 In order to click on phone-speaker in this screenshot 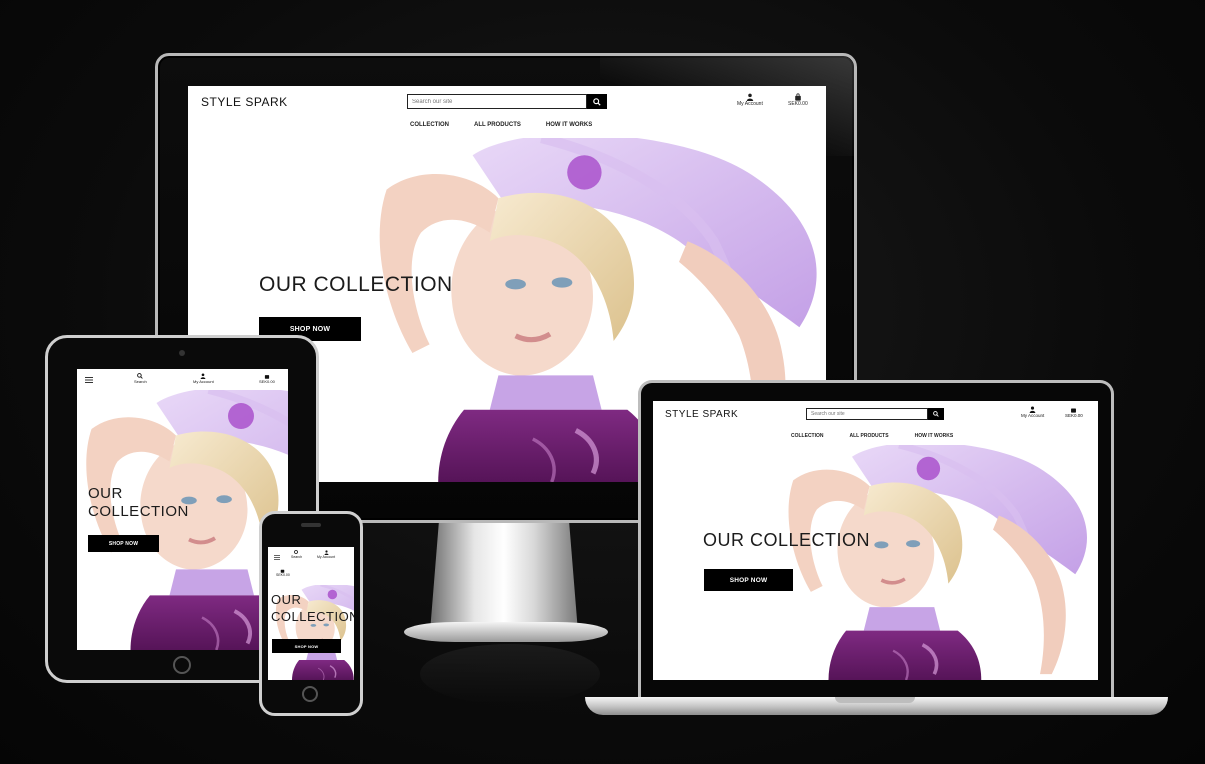, I will do `click(311, 525)`.